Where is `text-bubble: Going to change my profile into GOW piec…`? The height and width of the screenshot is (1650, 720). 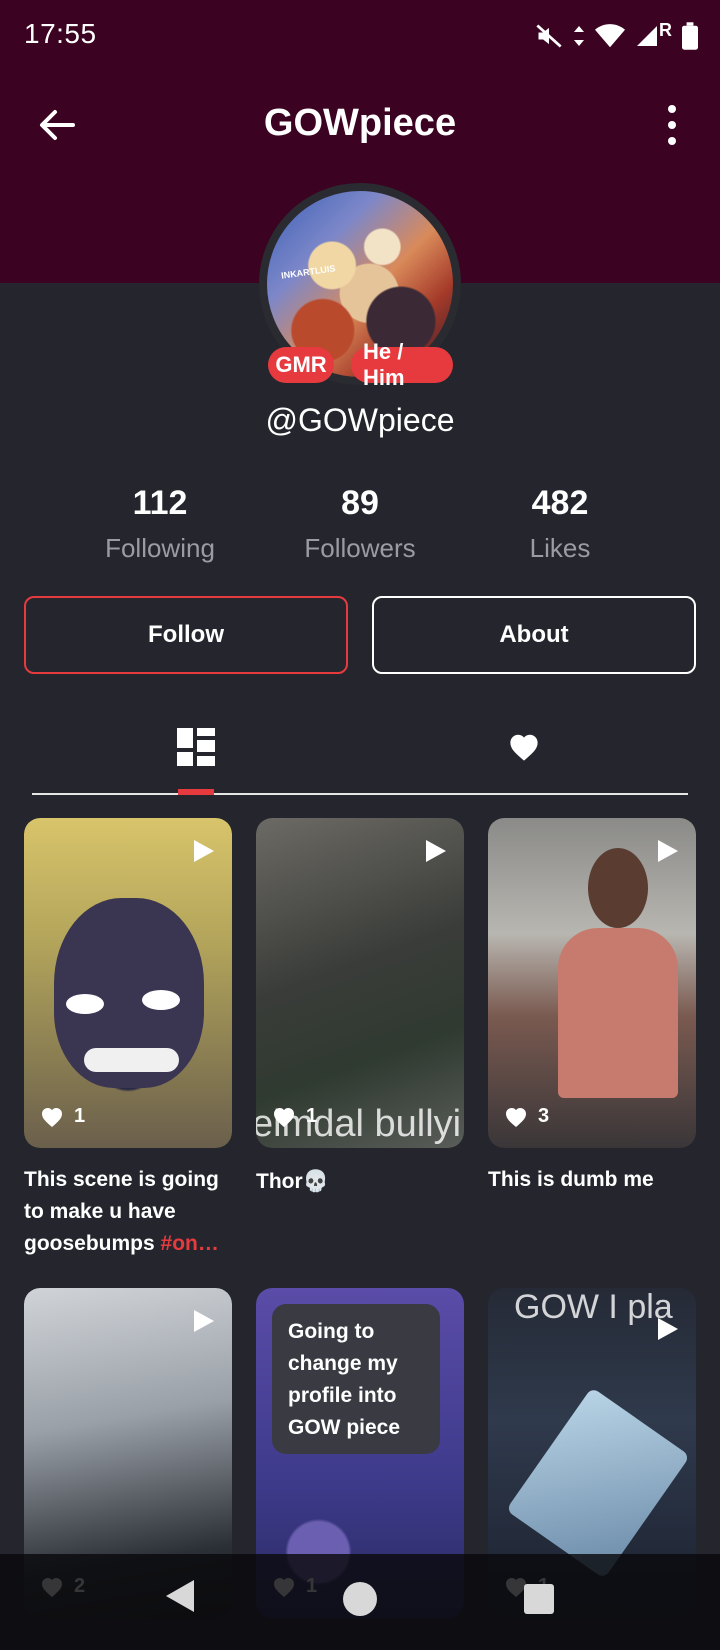
text-bubble: Going to change my profile into GOW piec… is located at coordinates (356, 1379).